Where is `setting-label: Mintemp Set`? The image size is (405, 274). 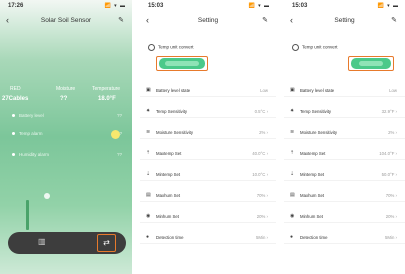 setting-label: Mintemp Set is located at coordinates (168, 174).